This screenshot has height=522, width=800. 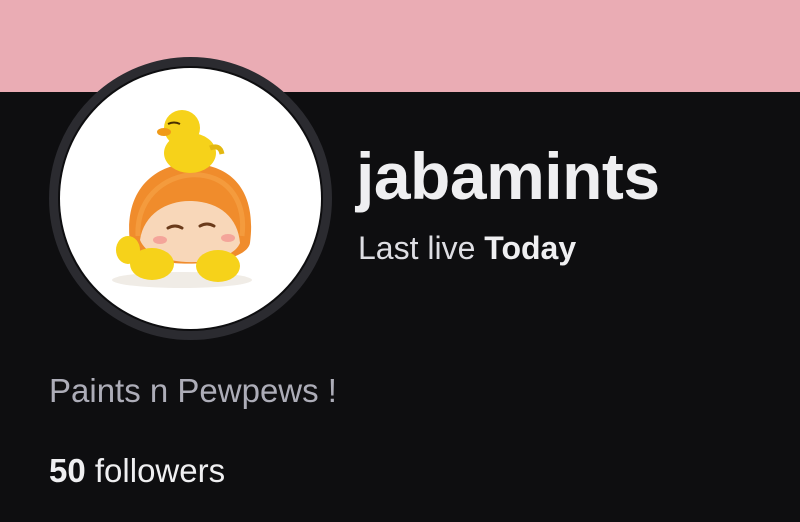 I want to click on channel-bio: Paints n Pewpews !, so click(x=193, y=390).